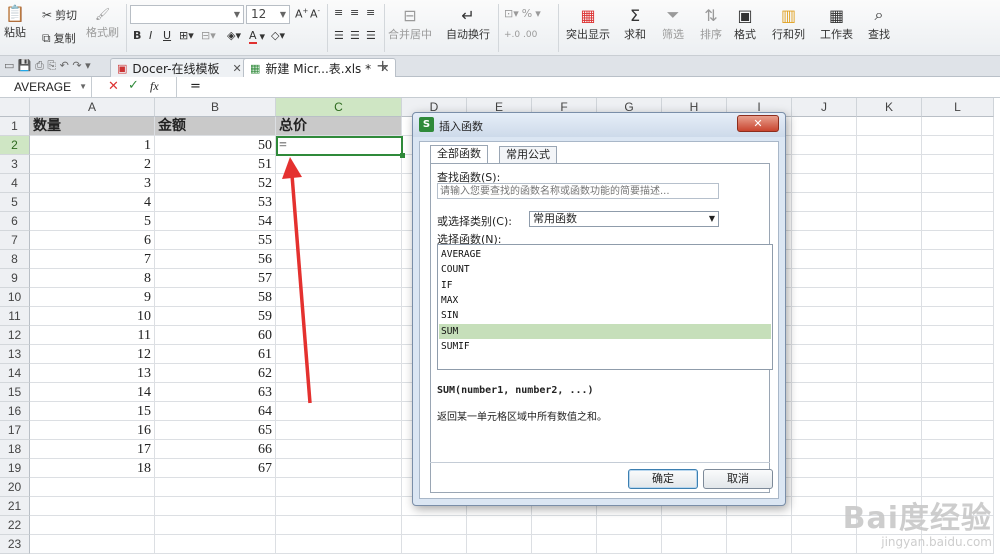 This screenshot has width=1000, height=554. Describe the element at coordinates (635, 23) in the screenshot. I see `sum-button: Σ 求和` at that location.